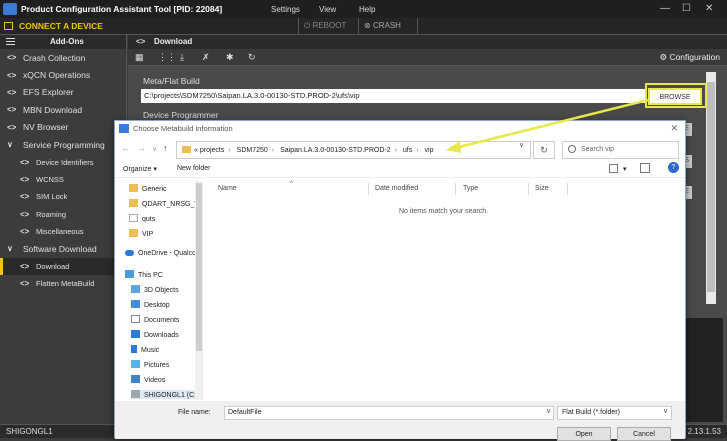 Image resolution: width=727 pixels, height=441 pixels. I want to click on nav-item-label: OneDrive - Qualco, so click(167, 253).